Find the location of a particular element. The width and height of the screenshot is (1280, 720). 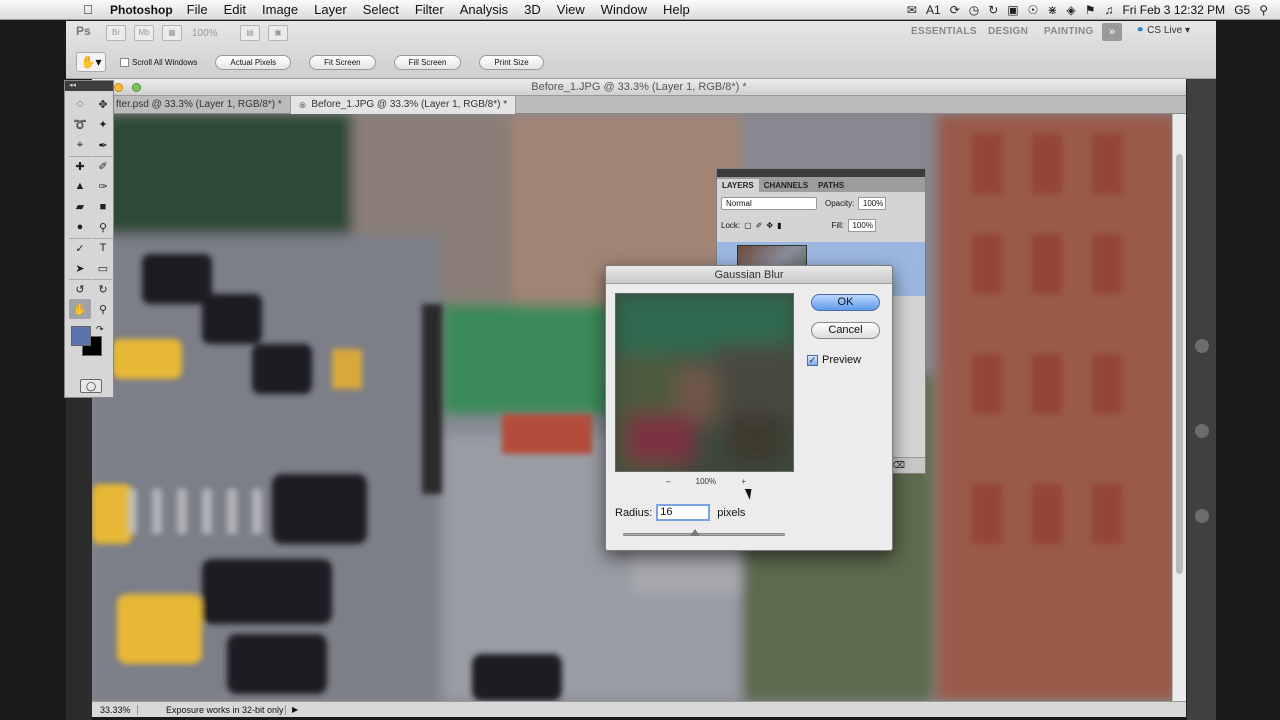

tab-channels: CHANNELS is located at coordinates (786, 185).